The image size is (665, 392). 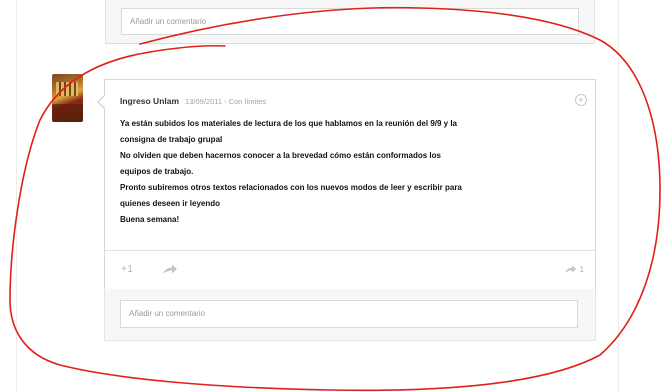 I want to click on post-body-line: quienes deseen ir leyendo, so click(x=170, y=203).